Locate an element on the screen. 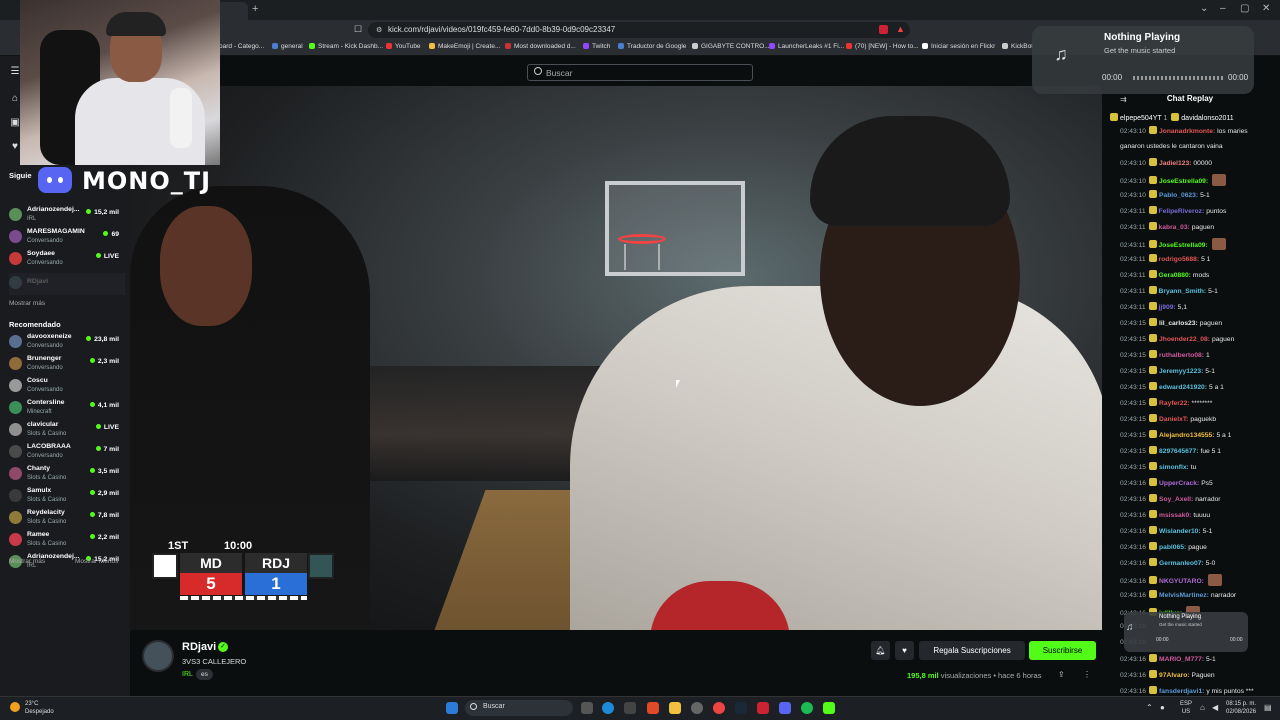  gift-subs-button: Regala Suscripciones is located at coordinates (972, 650).